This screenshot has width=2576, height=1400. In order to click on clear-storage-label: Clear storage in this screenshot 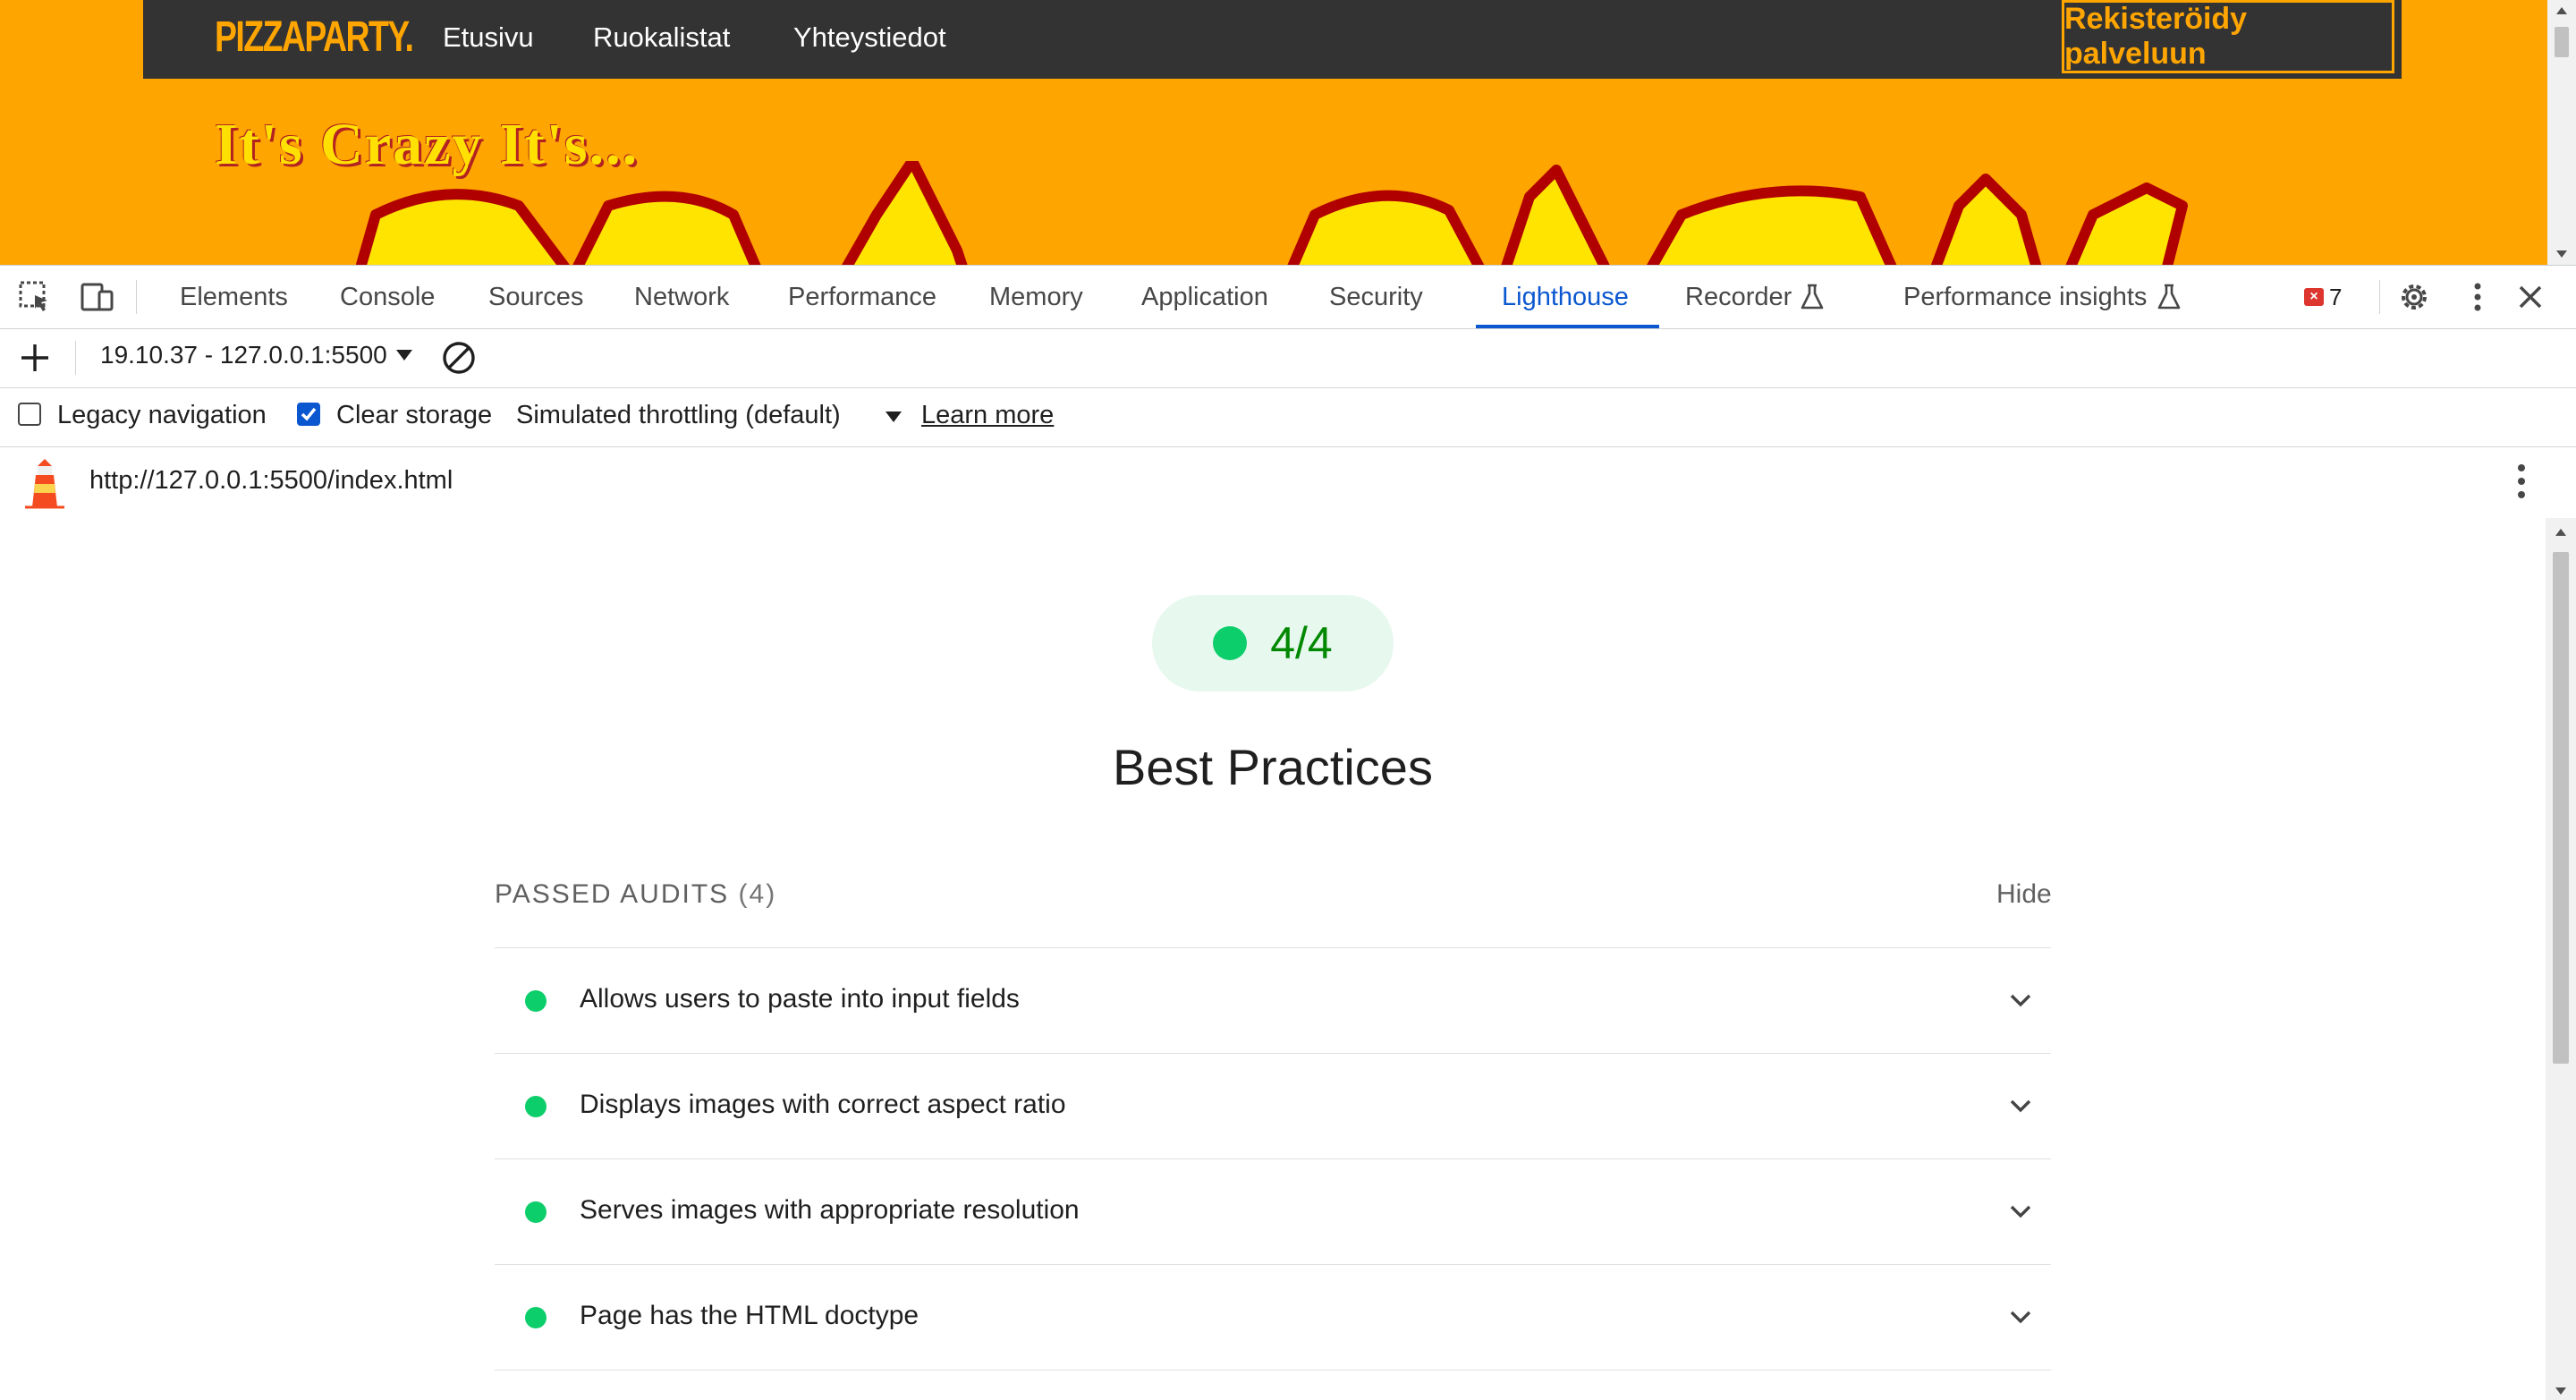, I will do `click(414, 415)`.